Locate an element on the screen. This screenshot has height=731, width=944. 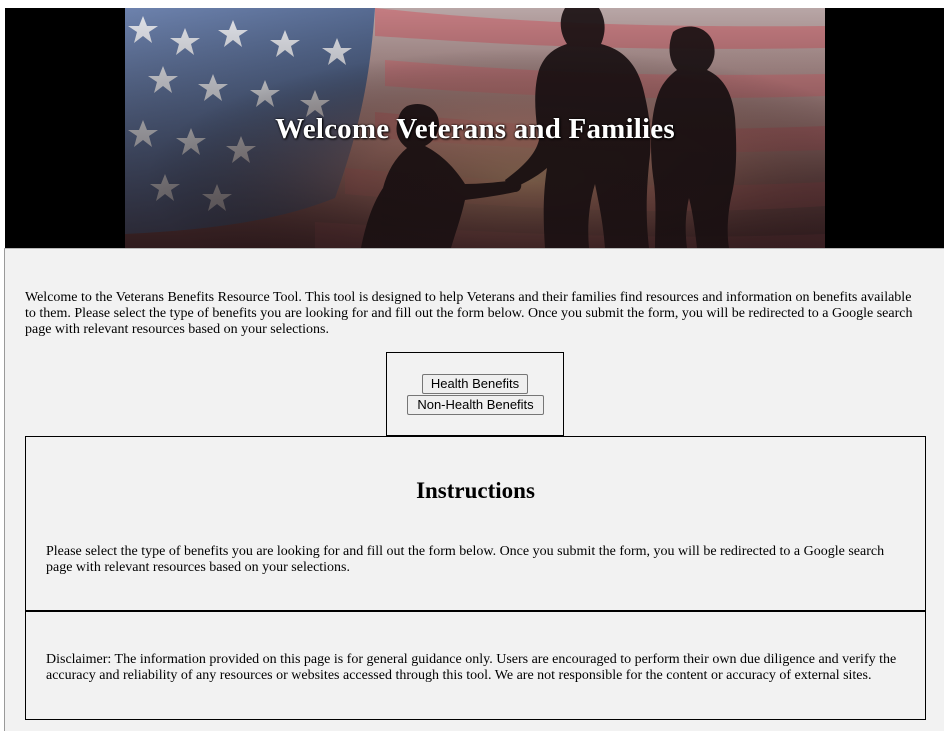
non-health-benefits-button: Non-Health Benefits is located at coordinates (475, 405).